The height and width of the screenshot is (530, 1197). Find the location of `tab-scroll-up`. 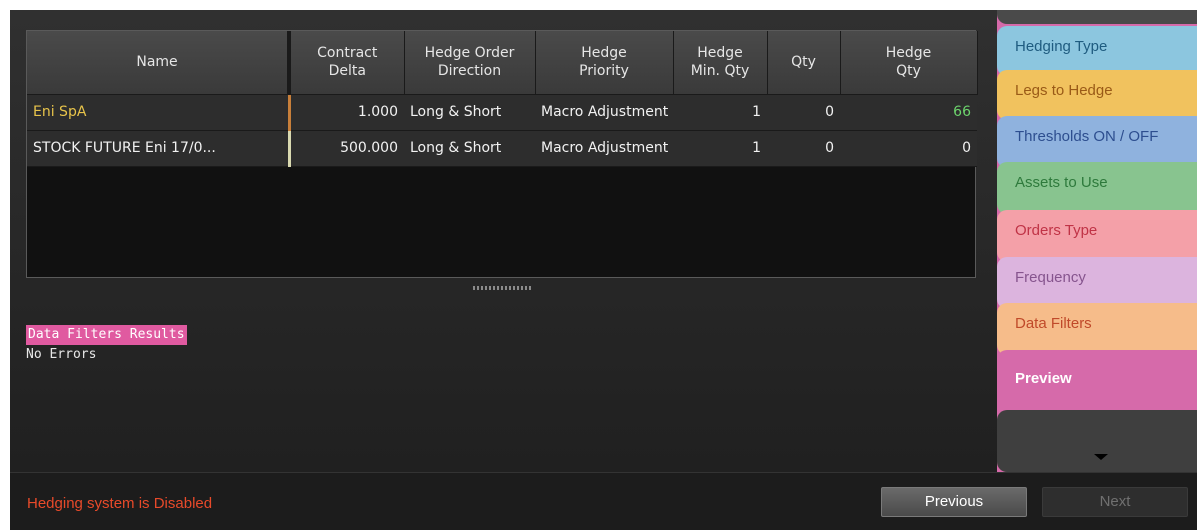

tab-scroll-up is located at coordinates (1097, 17).